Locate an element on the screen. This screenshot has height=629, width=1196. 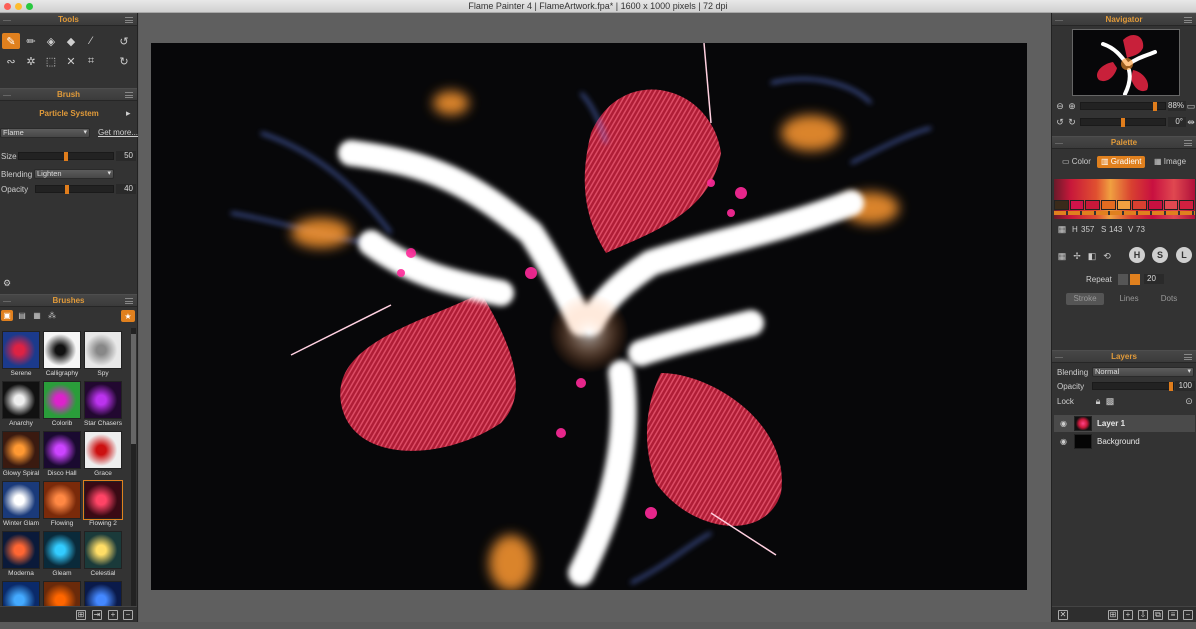
navigator-preview is located at coordinates (1126, 62).